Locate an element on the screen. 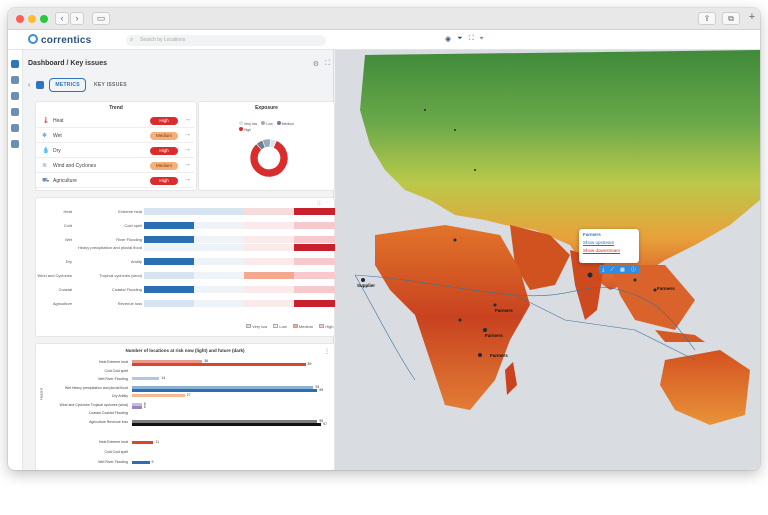  portfolio-icon is located at coordinates (40, 85).